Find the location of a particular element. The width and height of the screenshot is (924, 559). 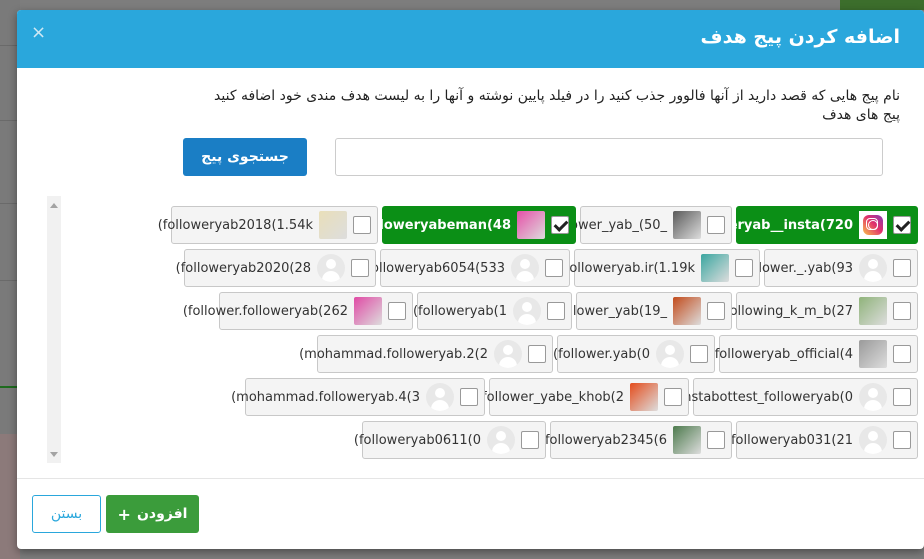

page-name-label: (following_k_m_b(27 is located at coordinates (786, 311).